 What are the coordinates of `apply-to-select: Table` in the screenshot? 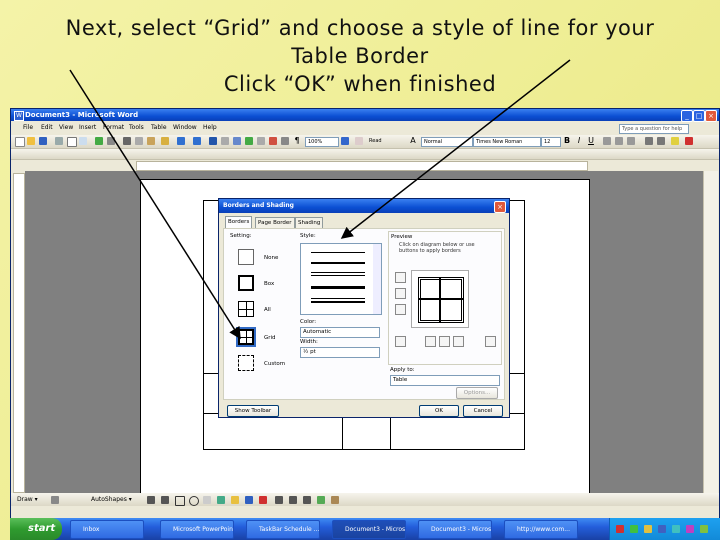 It's located at (445, 380).